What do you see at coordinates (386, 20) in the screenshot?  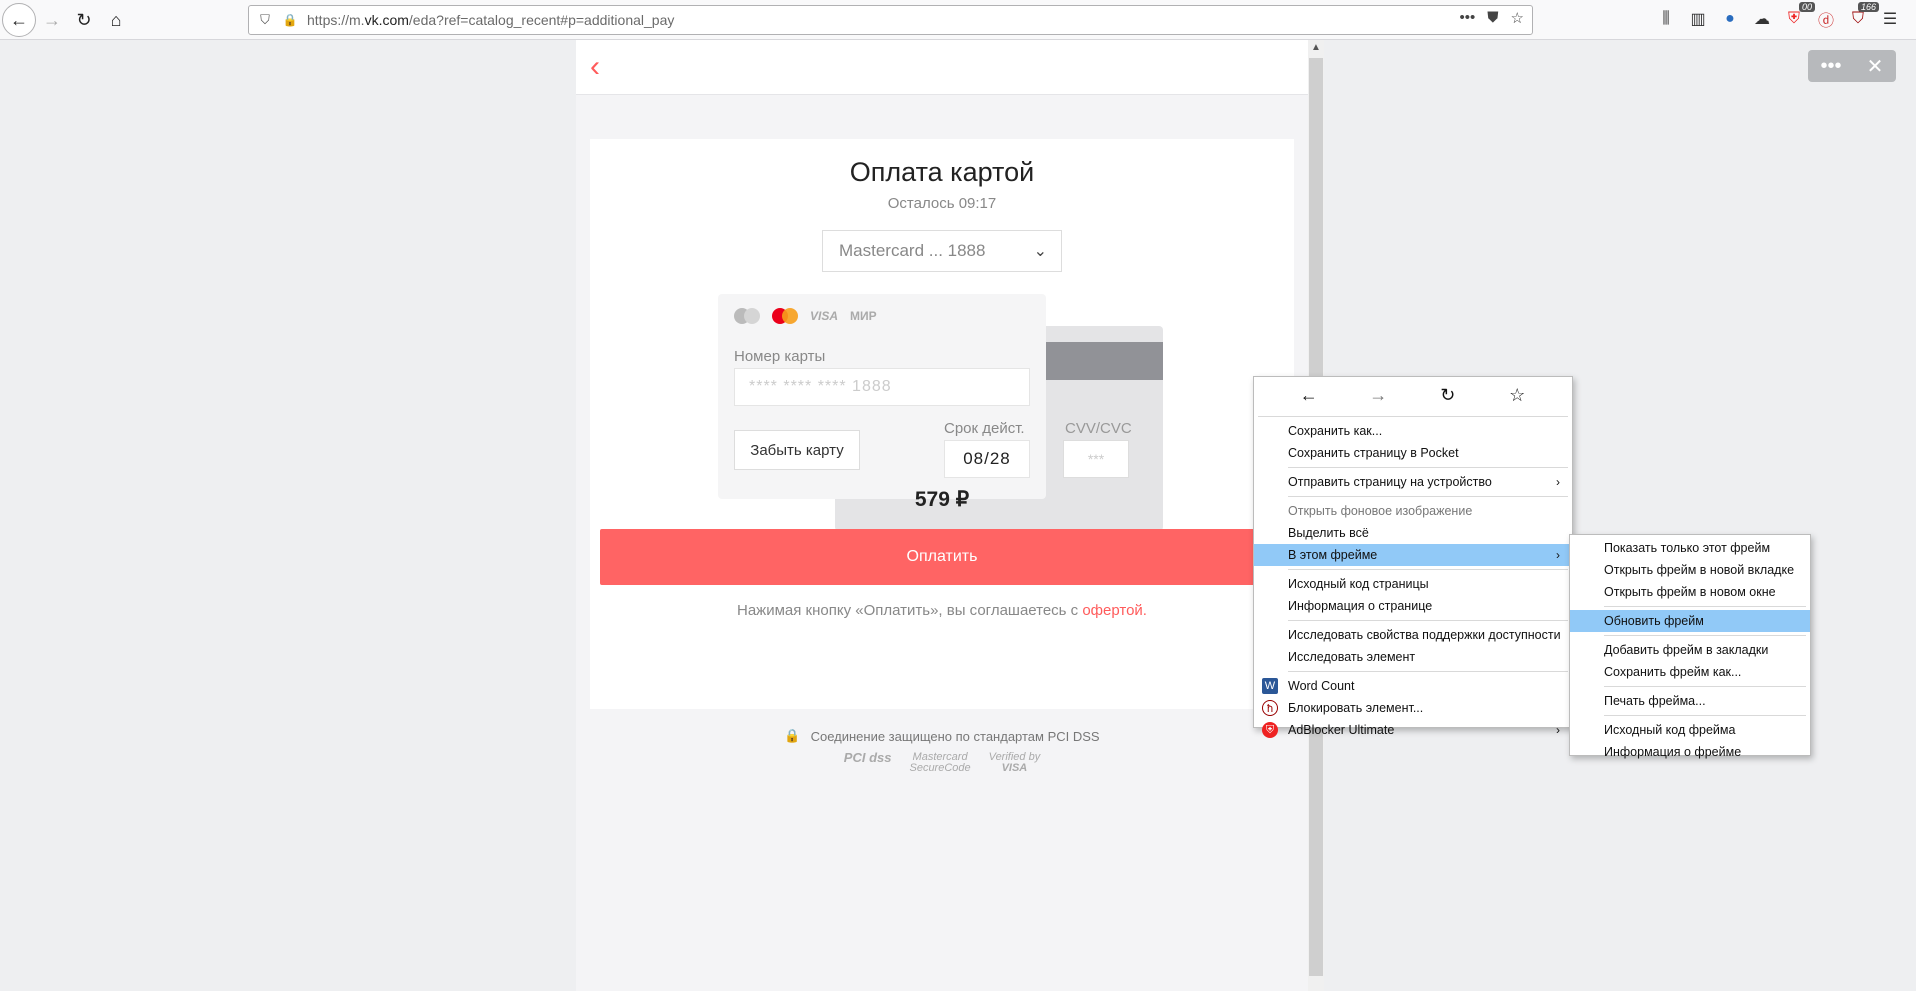 I see `url-domain: vk.com` at bounding box center [386, 20].